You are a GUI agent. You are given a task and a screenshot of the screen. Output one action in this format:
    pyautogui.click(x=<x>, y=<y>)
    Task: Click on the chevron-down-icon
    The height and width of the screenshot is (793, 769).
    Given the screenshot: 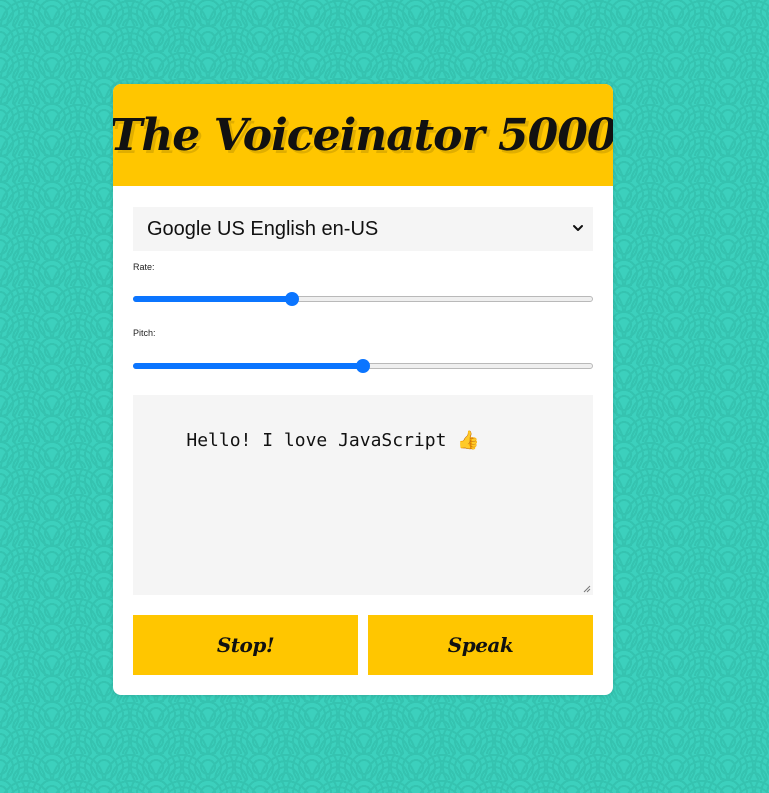 What is the action you would take?
    pyautogui.click(x=578, y=228)
    